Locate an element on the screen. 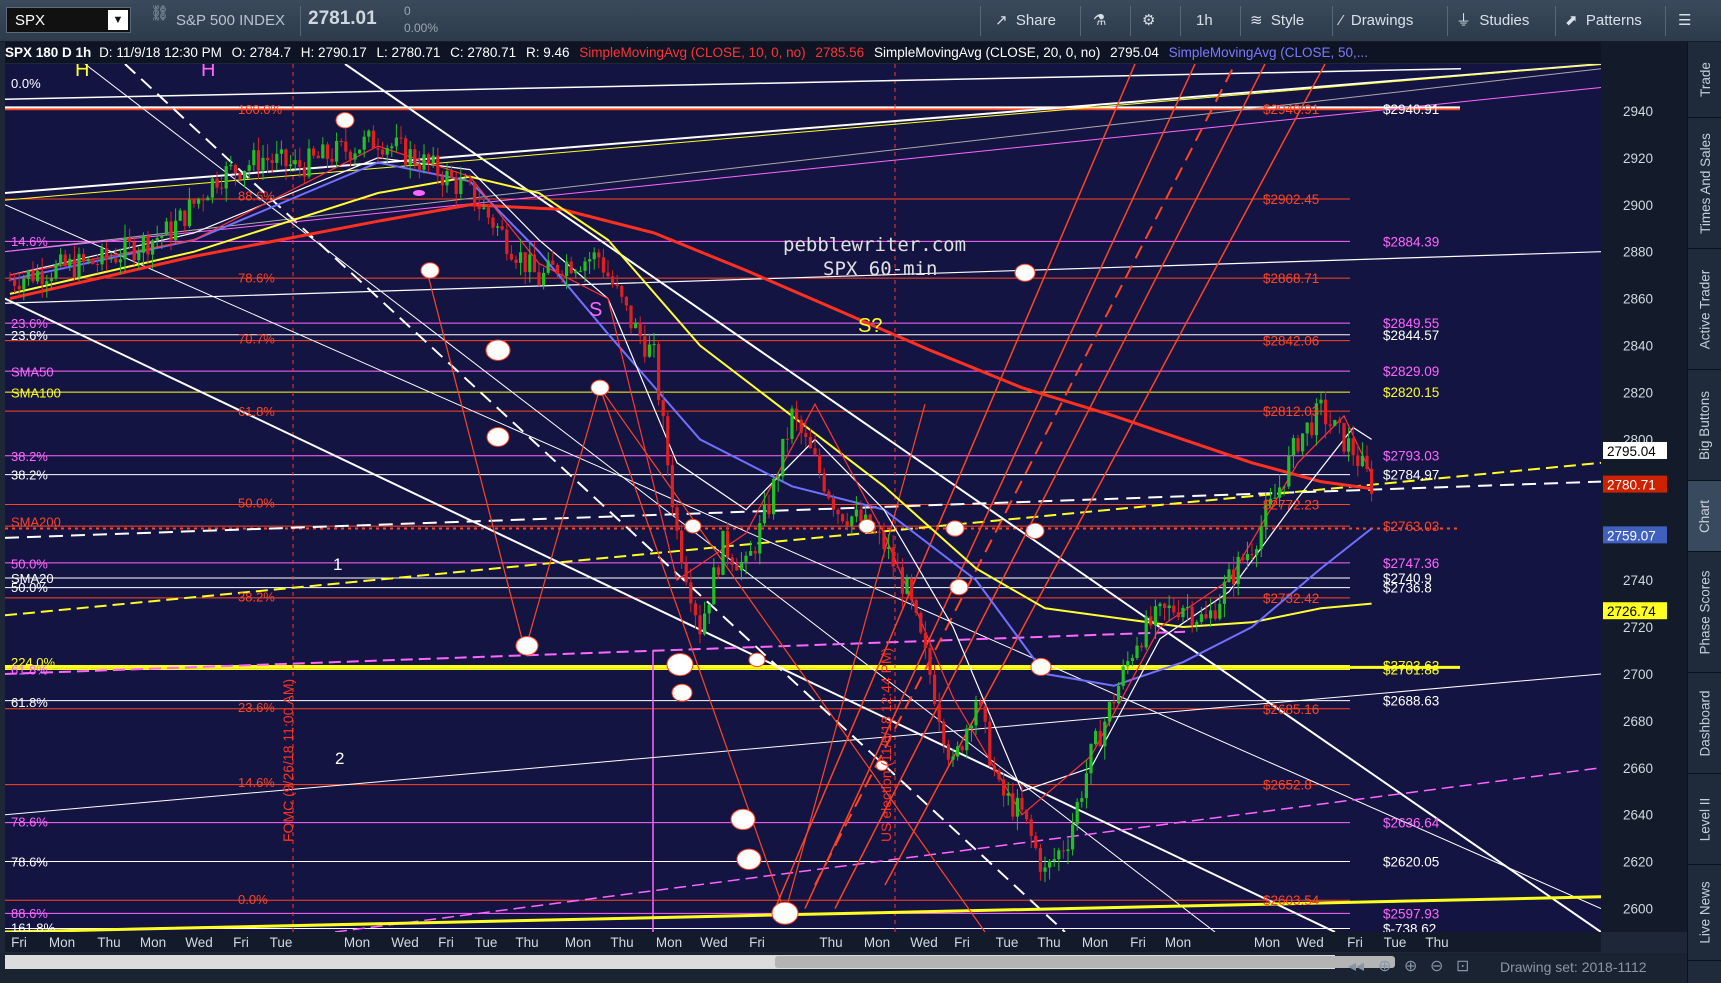  patterns-button: ⬈ Patterns is located at coordinates (1603, 21).